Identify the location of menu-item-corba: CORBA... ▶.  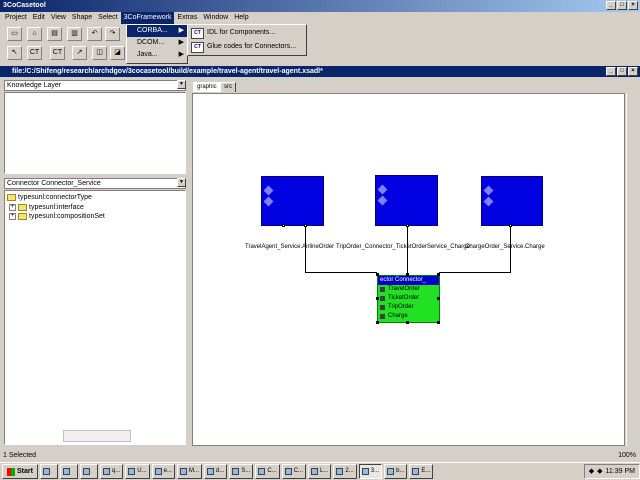
(157, 31).